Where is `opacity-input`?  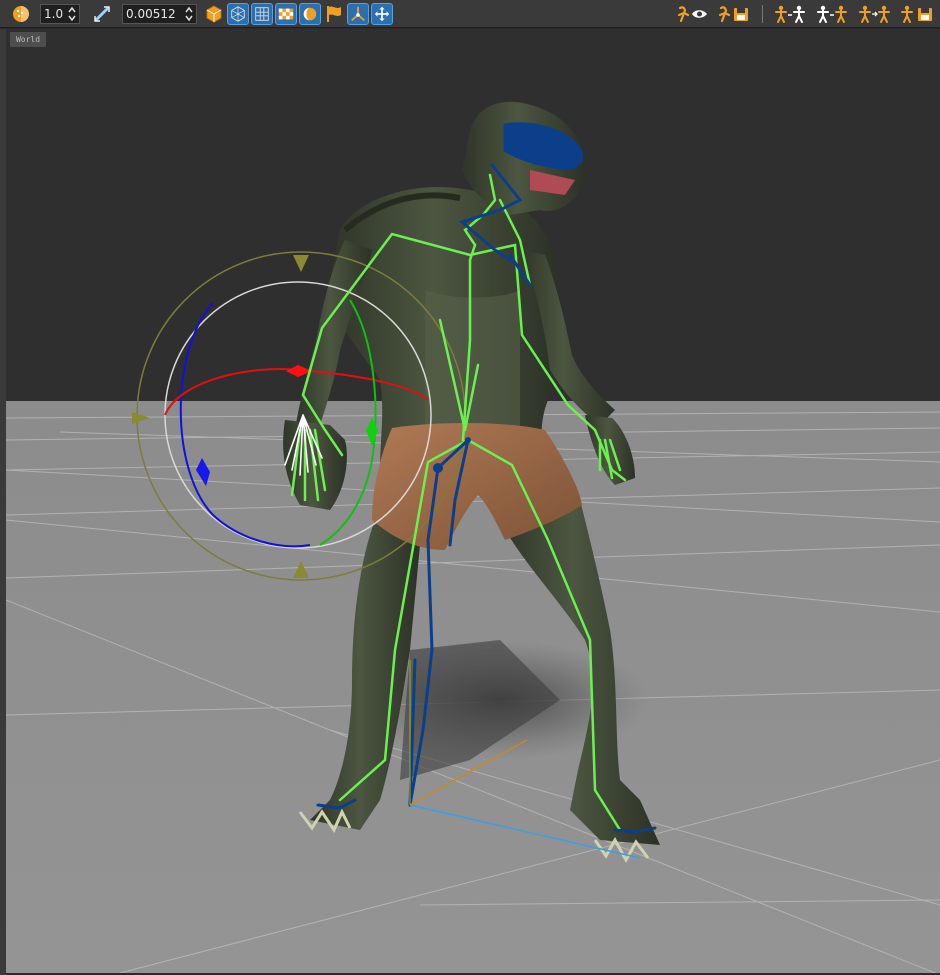 opacity-input is located at coordinates (54, 14).